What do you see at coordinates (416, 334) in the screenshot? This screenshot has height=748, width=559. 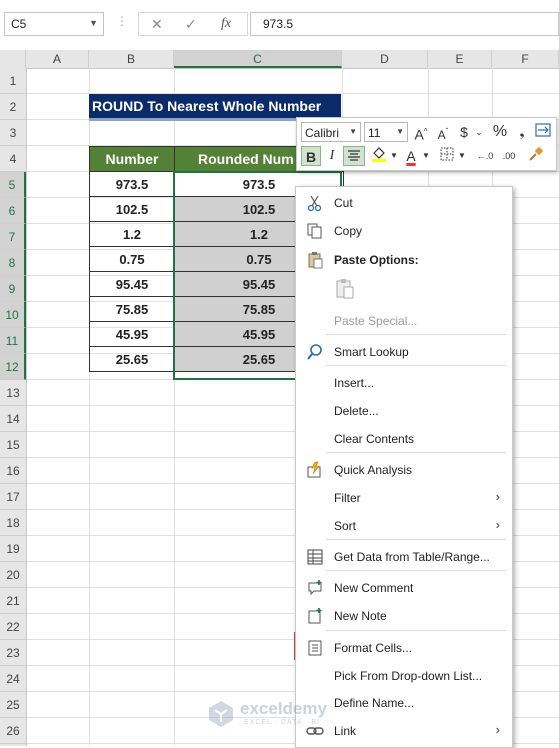 I see `menu-separator` at bounding box center [416, 334].